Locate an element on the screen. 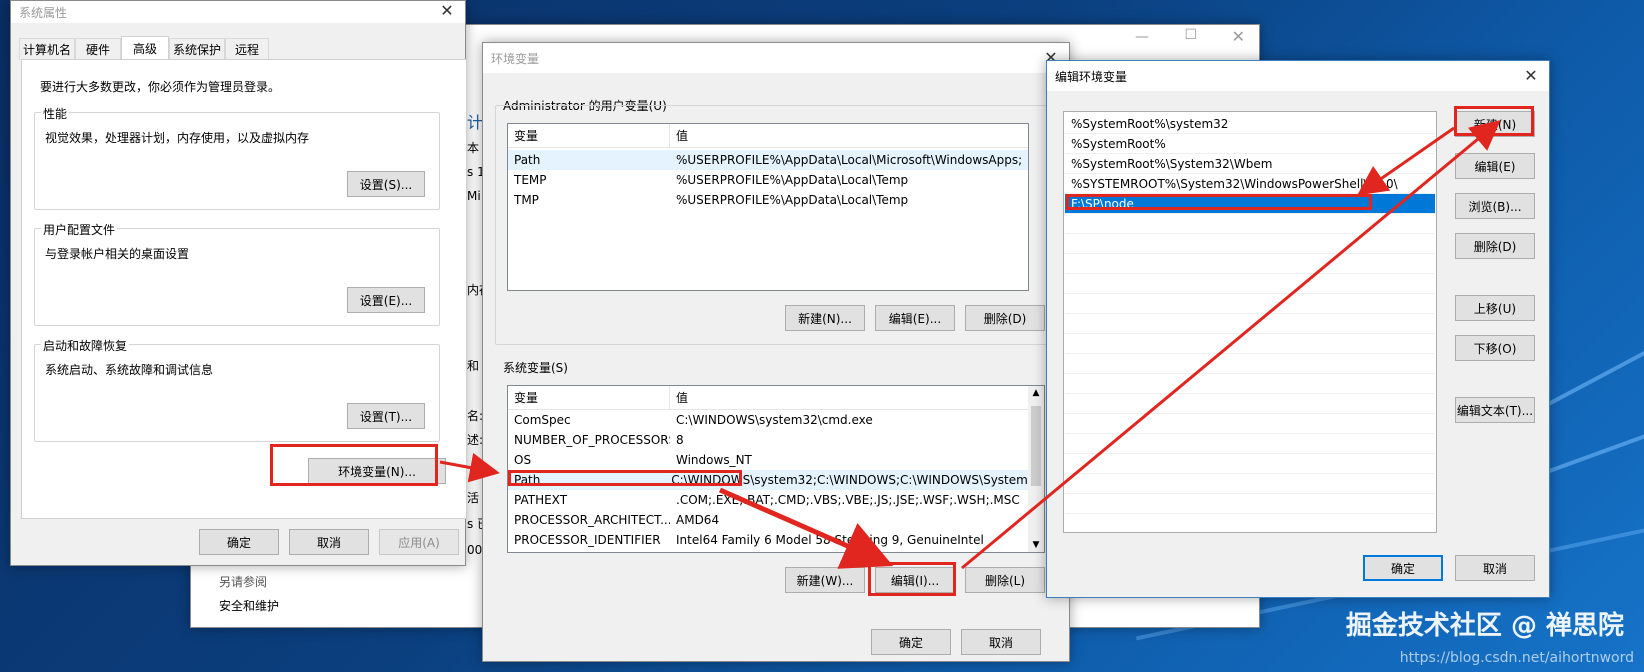 The width and height of the screenshot is (1644, 672). see-also-label: 另请参阅 is located at coordinates (243, 582).